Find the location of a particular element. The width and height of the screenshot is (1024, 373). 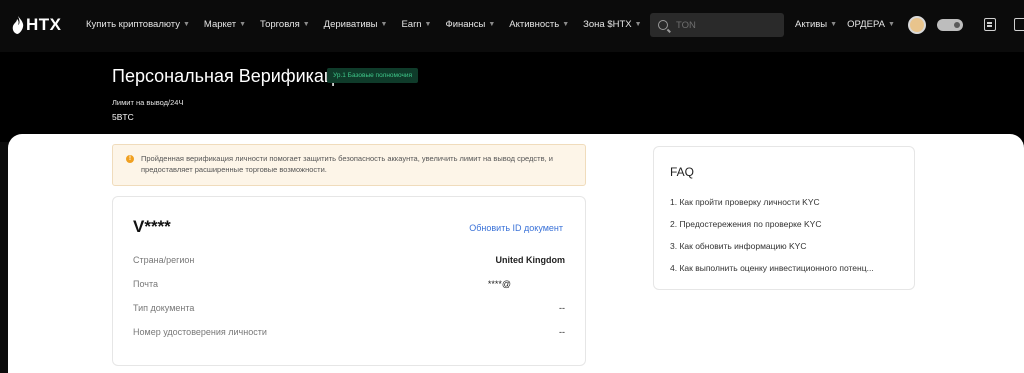

info-row-country: Страна/регион United Kingdom is located at coordinates (349, 260).